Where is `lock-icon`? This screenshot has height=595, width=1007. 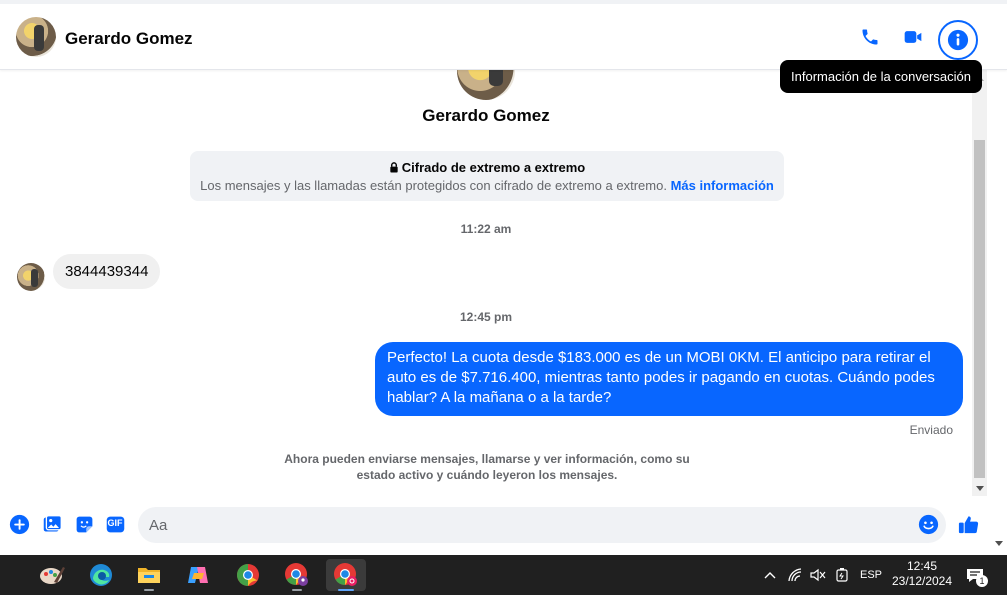
lock-icon is located at coordinates (394, 167).